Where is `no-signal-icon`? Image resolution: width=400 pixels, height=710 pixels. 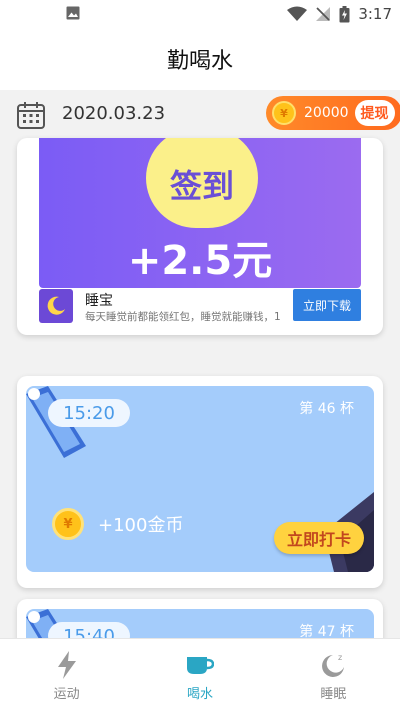 no-signal-icon is located at coordinates (323, 14).